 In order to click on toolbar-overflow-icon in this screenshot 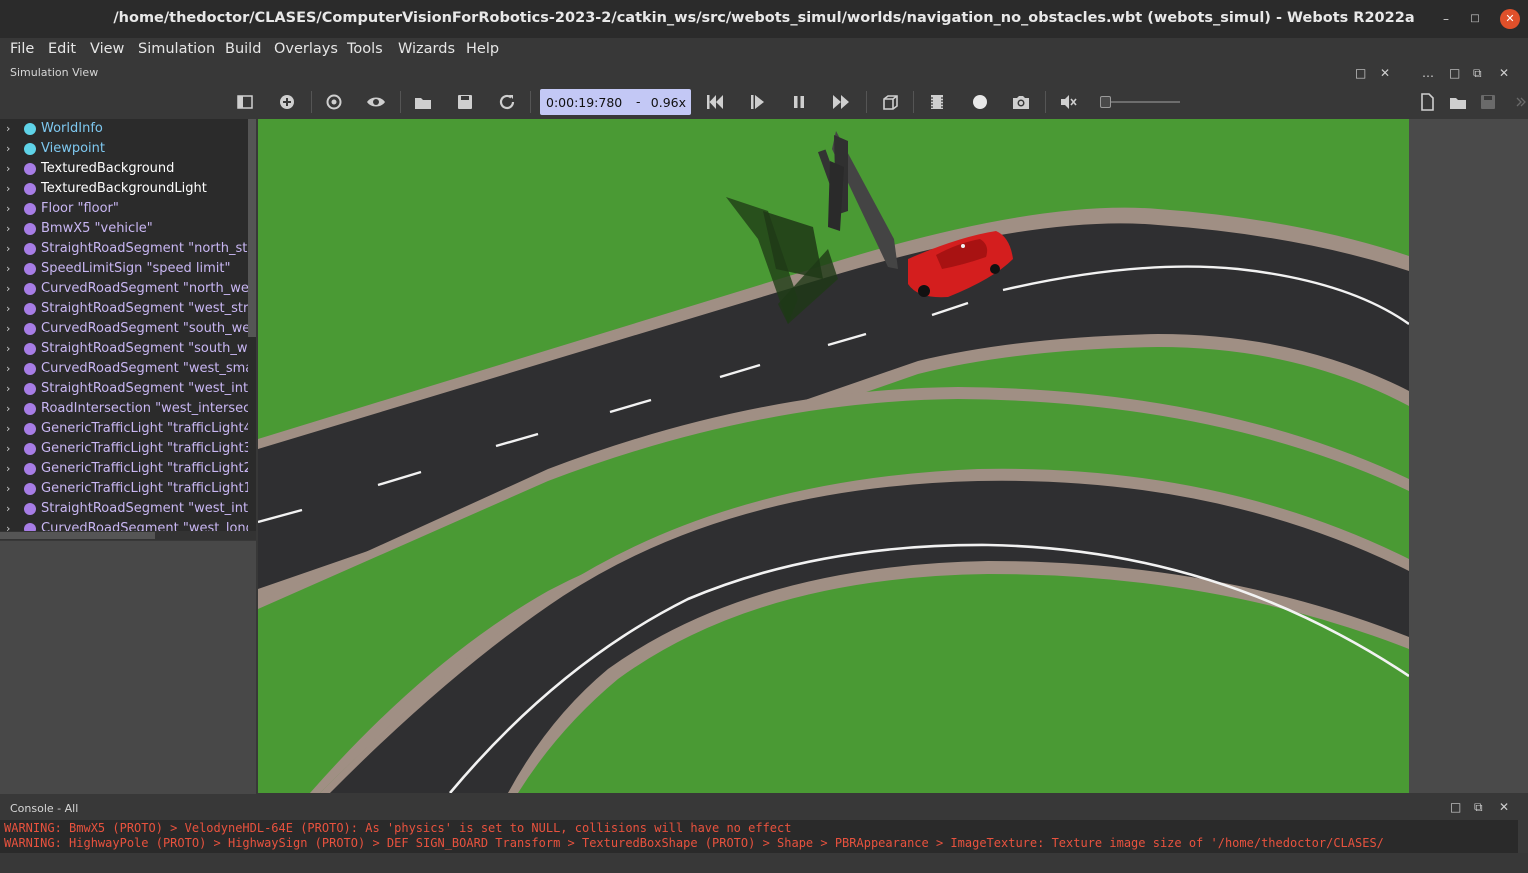, I will do `click(1518, 102)`.